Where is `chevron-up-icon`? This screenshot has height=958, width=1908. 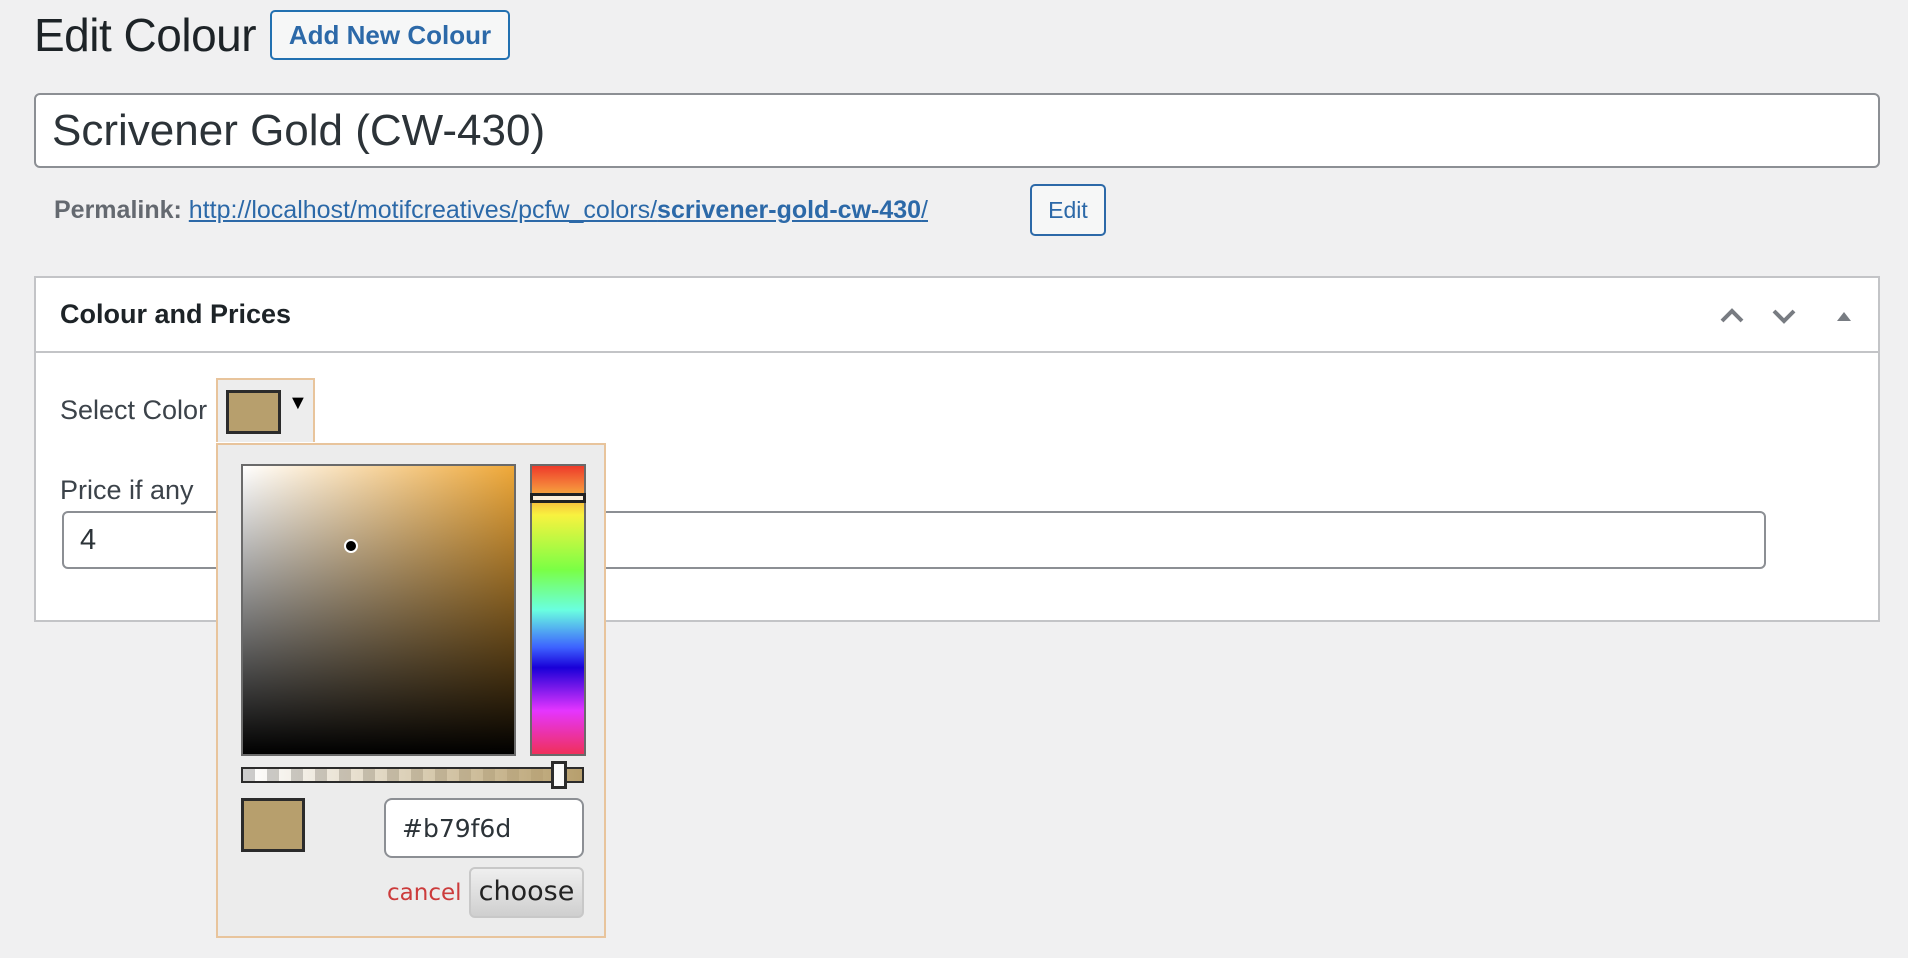
chevron-up-icon is located at coordinates (1732, 315).